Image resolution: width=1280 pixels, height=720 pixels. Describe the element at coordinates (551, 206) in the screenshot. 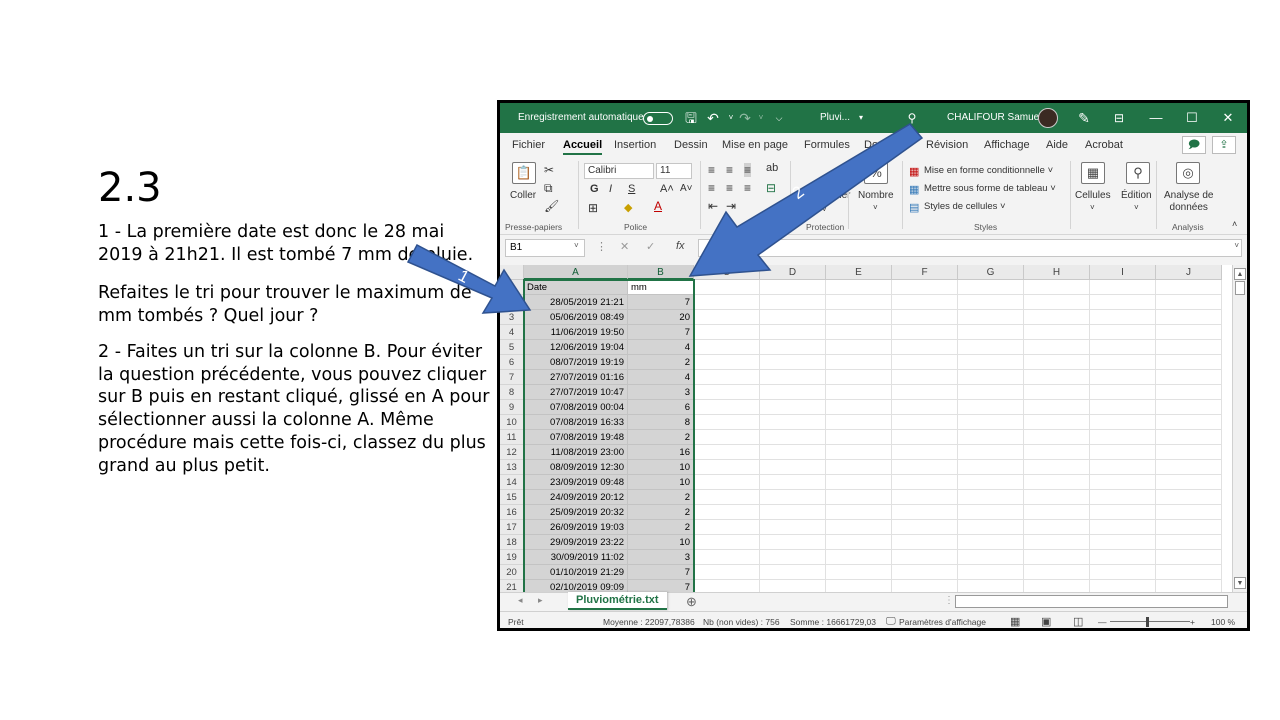

I see `format-painter-icon: 🖌` at that location.